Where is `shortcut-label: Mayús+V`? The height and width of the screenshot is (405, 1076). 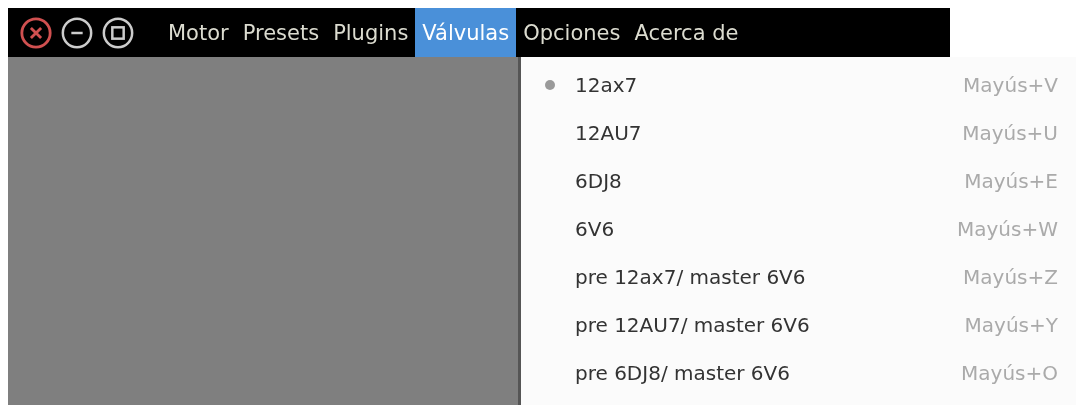
shortcut-label: Mayús+V is located at coordinates (1010, 85).